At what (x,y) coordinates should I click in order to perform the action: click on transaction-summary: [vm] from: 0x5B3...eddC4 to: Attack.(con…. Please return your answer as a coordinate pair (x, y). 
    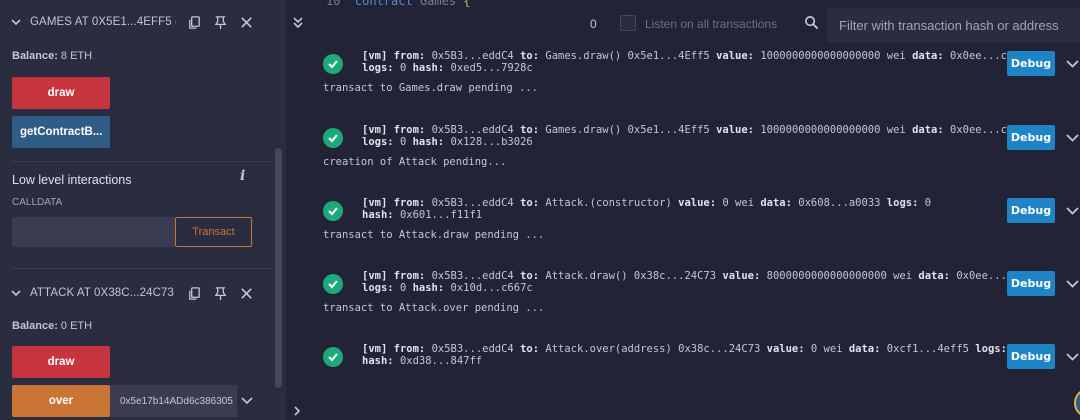
    Looking at the image, I should click on (647, 203).